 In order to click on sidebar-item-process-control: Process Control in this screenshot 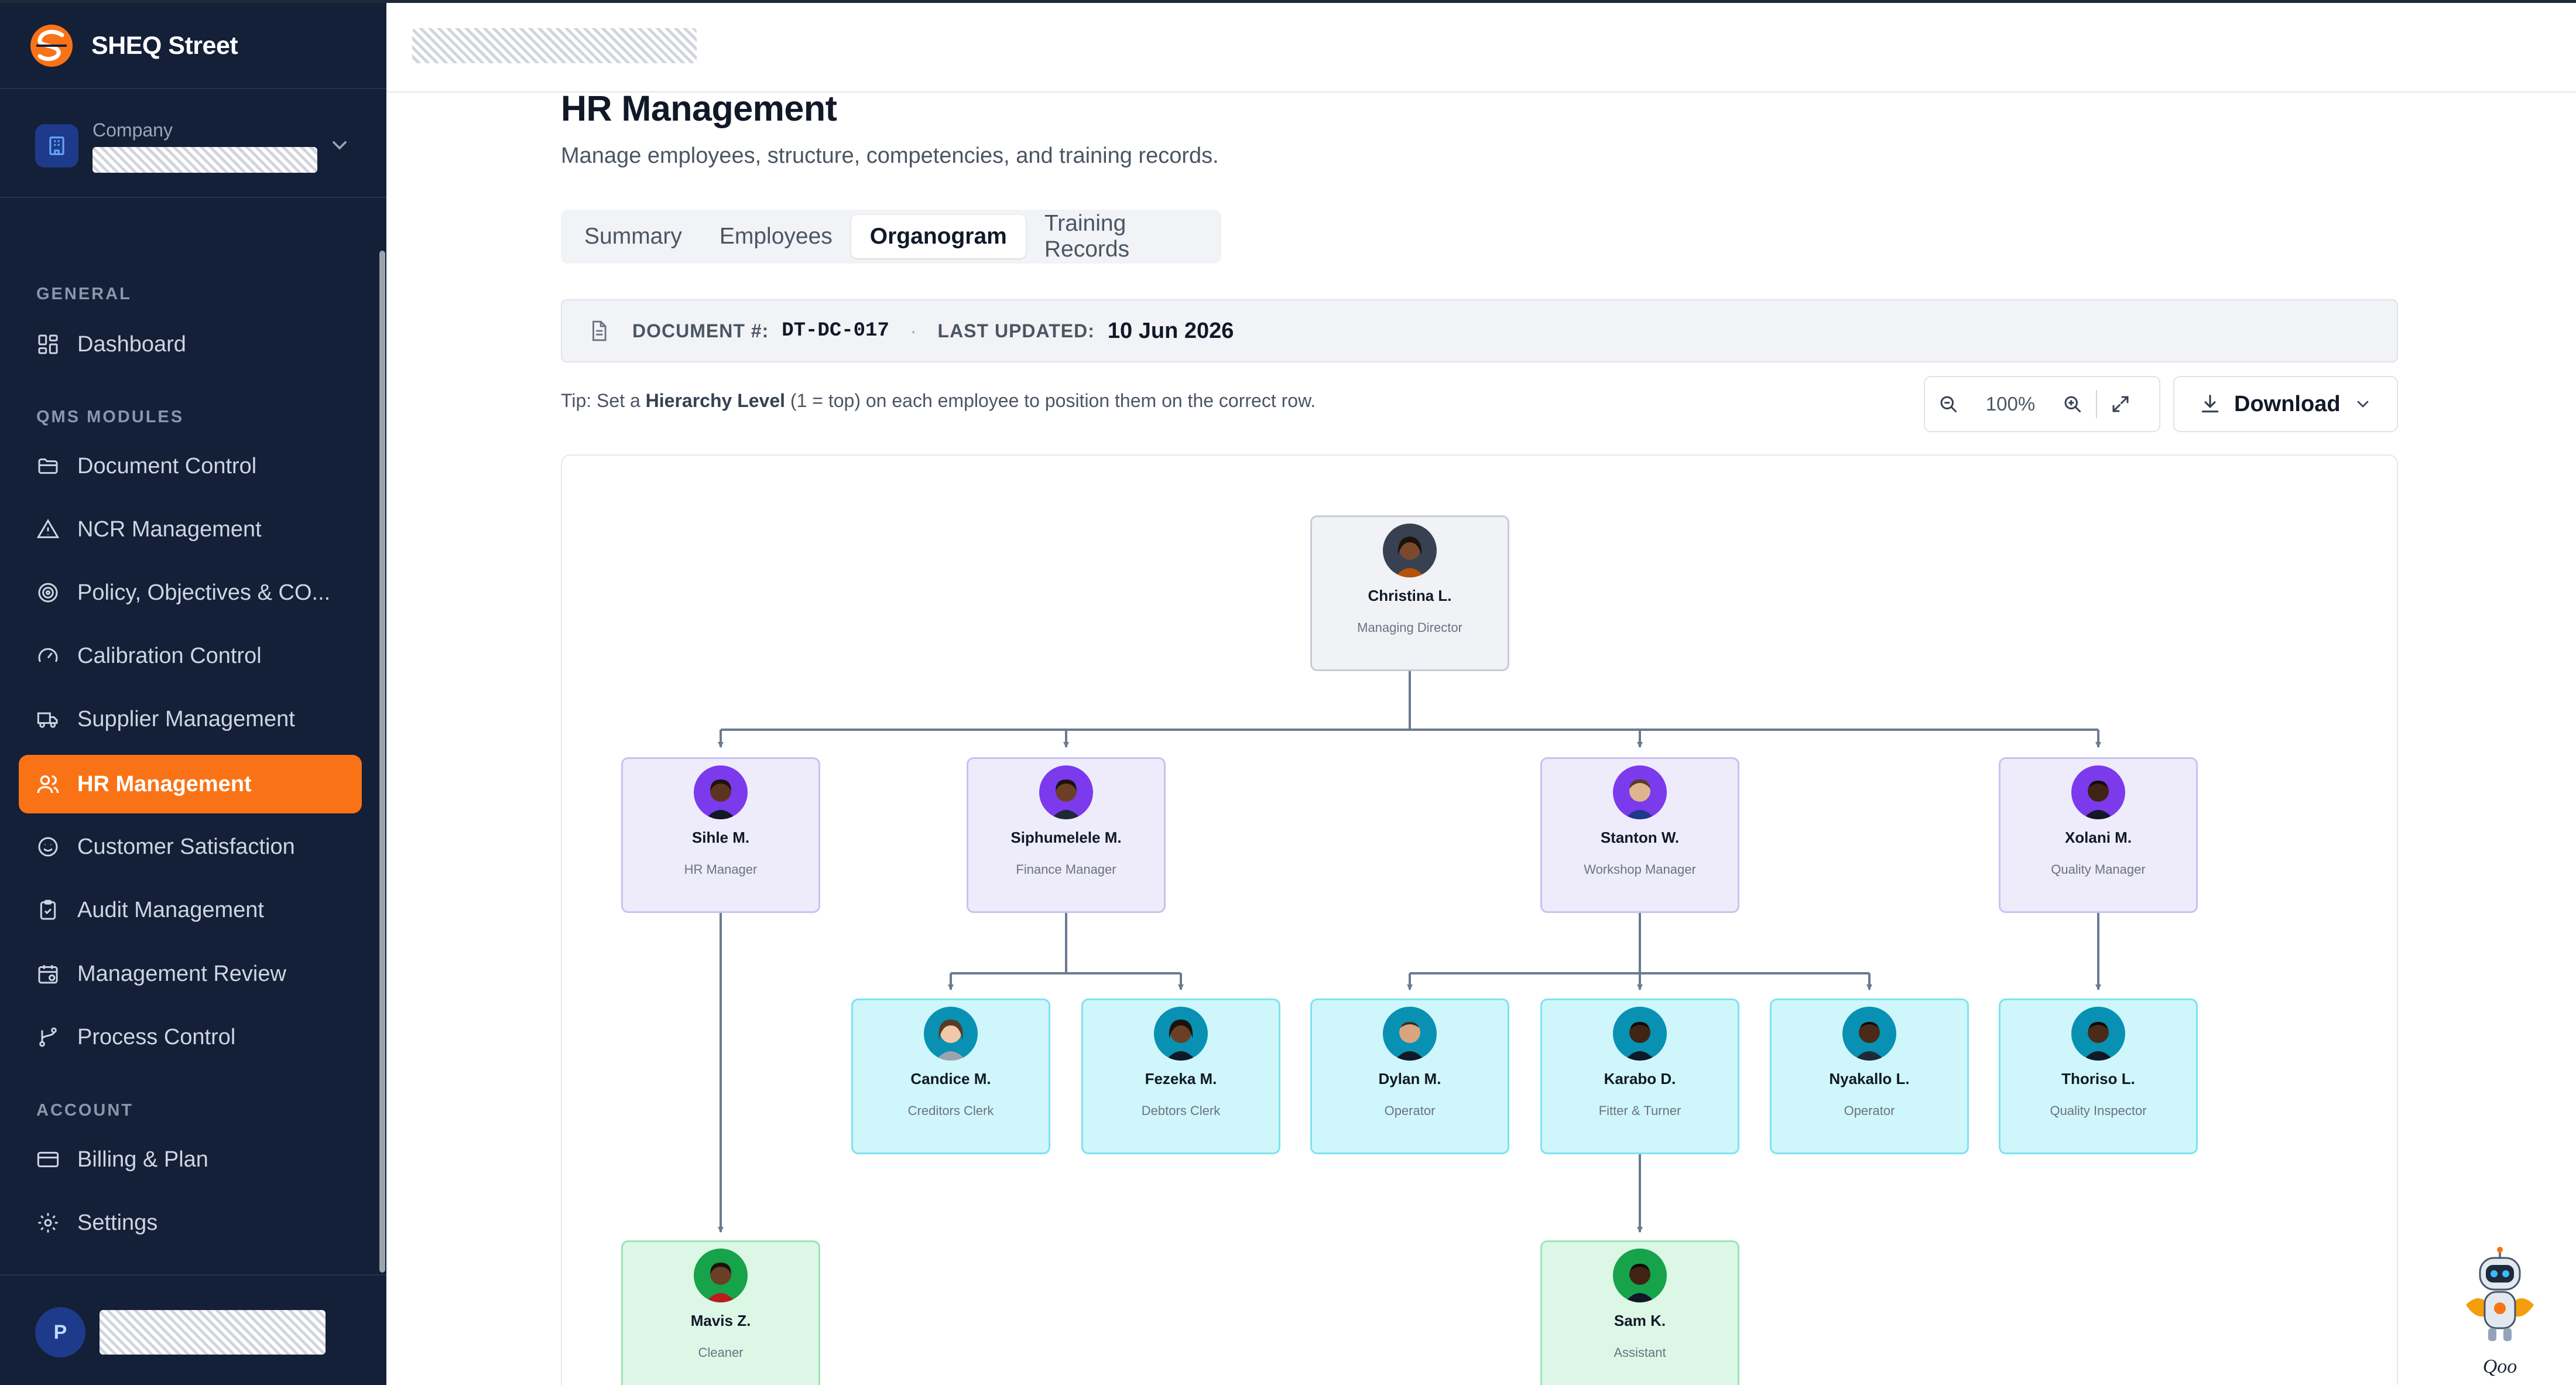, I will do `click(190, 1037)`.